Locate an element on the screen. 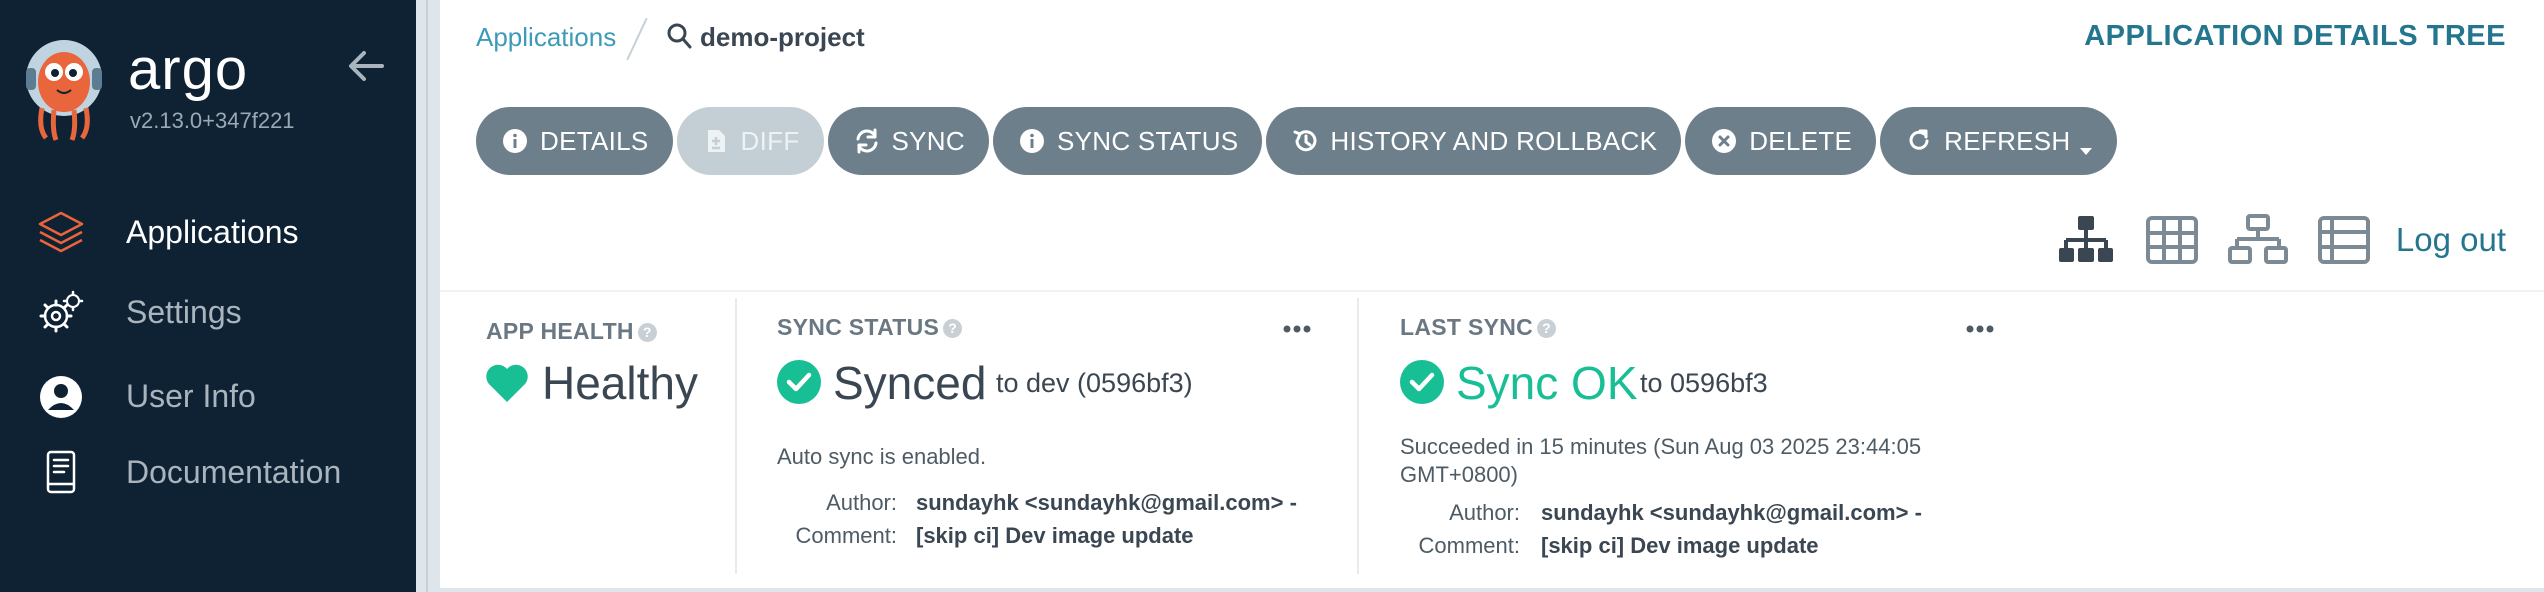  sync-status-button: SYNC STATUS is located at coordinates (1127, 141).